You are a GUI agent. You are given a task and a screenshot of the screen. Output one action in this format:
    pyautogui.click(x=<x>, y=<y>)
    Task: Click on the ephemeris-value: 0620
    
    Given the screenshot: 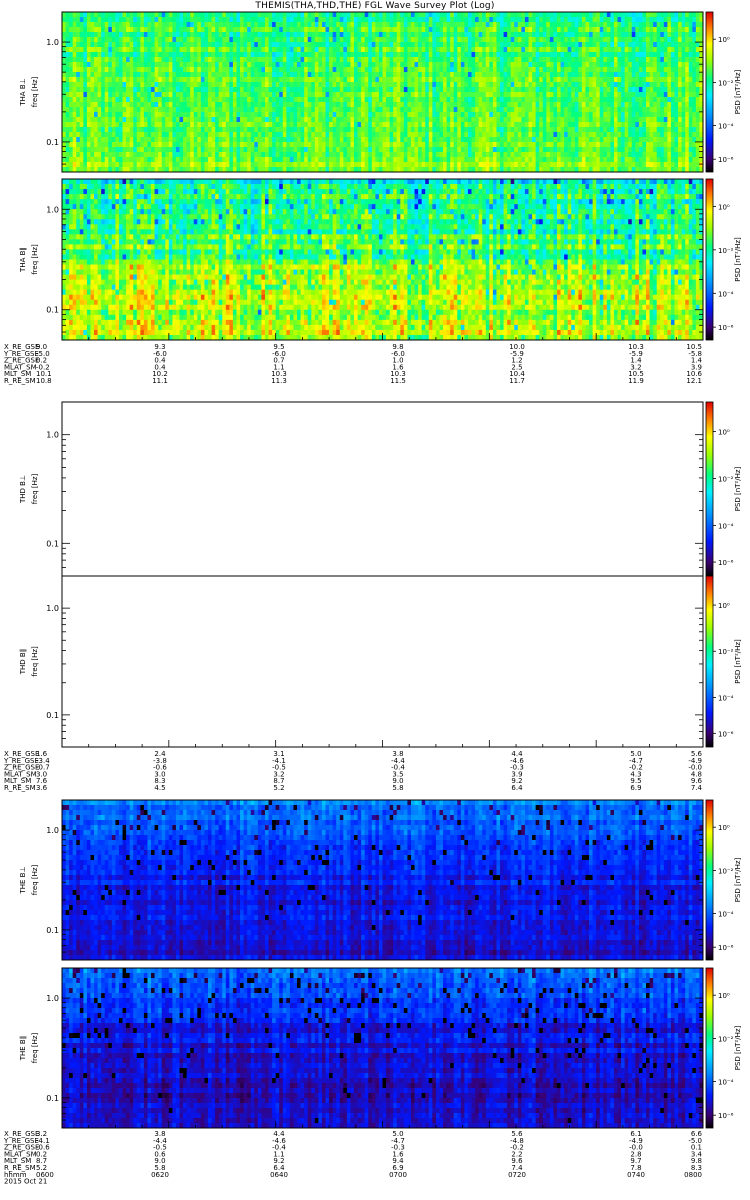 What is the action you would take?
    pyautogui.click(x=160, y=1175)
    